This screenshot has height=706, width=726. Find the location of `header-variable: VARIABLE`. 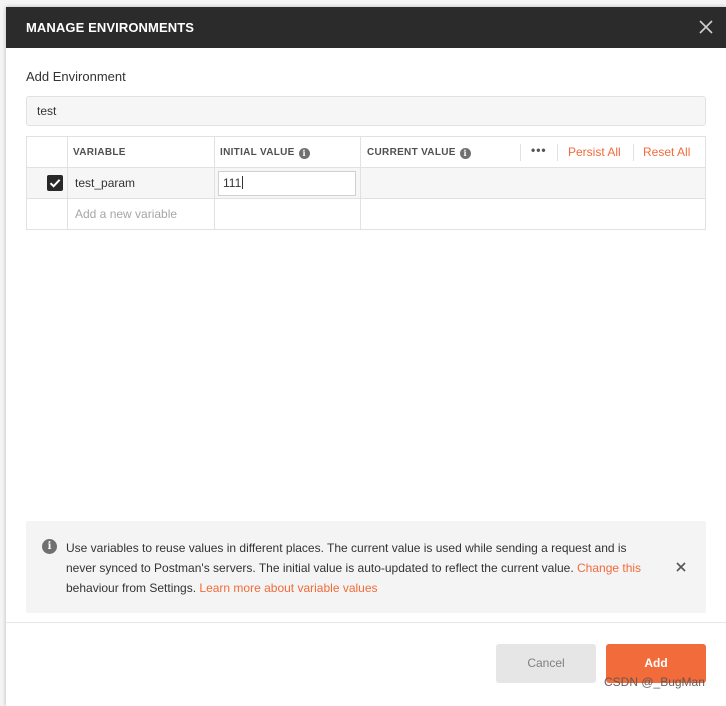

header-variable: VARIABLE is located at coordinates (99, 152).